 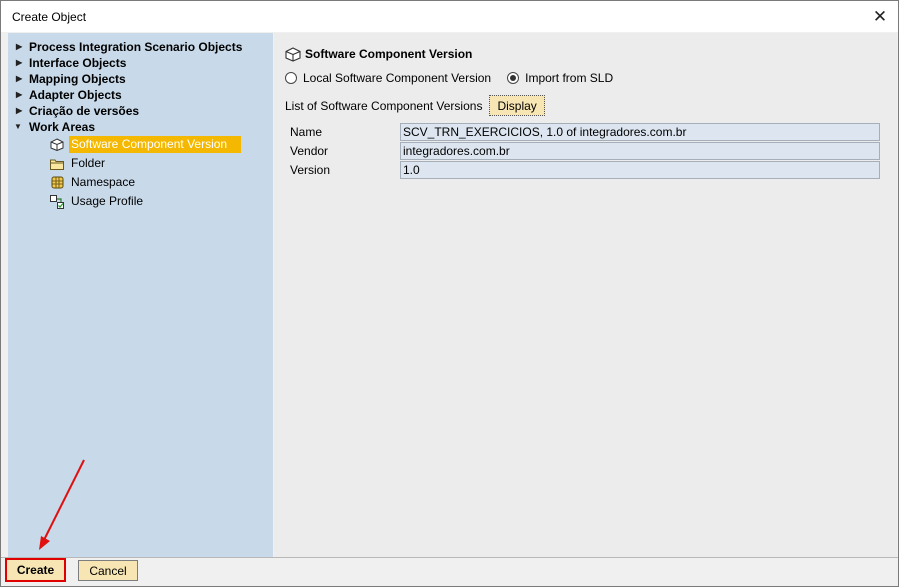 I want to click on tree-item-criacao-versoes: ▶ Criação de versões, so click(x=140, y=111).